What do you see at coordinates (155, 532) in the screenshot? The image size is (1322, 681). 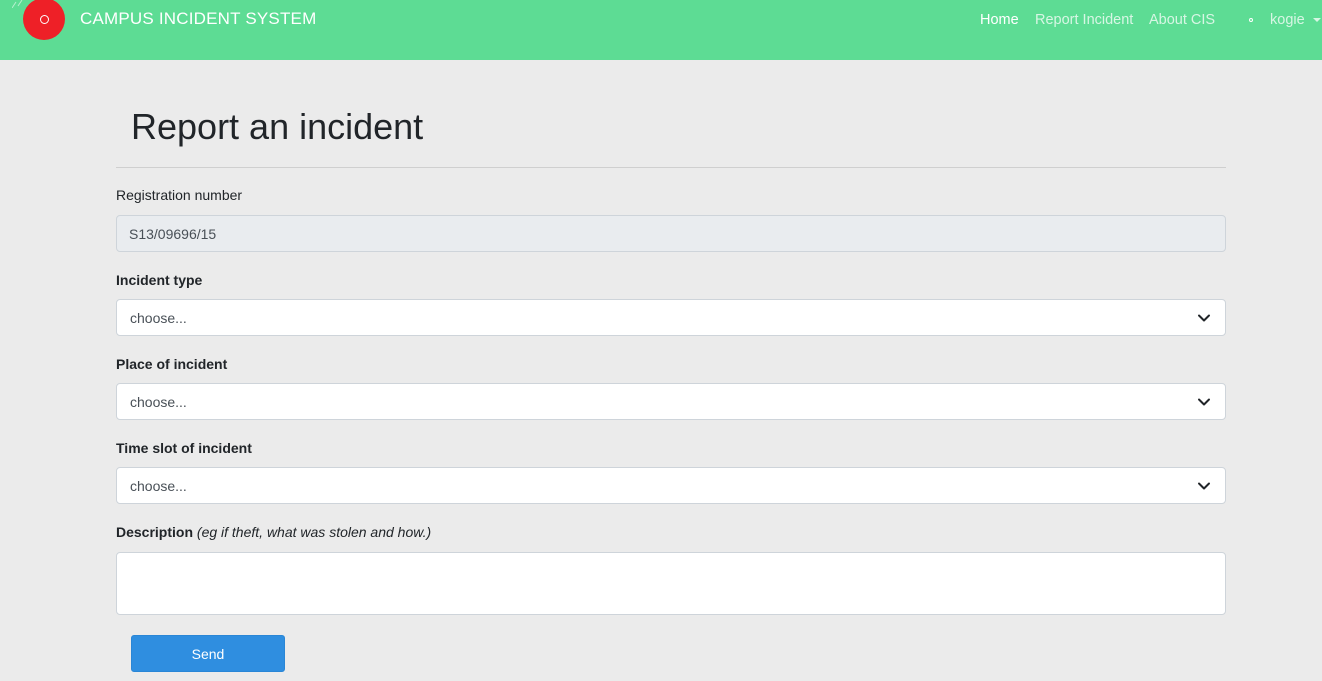 I see `description-label-text: Description` at bounding box center [155, 532].